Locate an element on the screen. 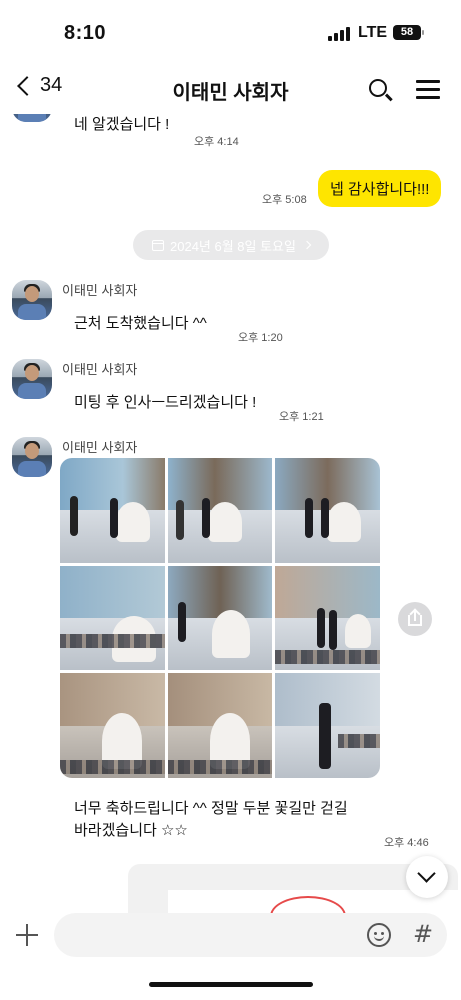 This screenshot has width=461, height=1000. message-time: 오후 4:46 is located at coordinates (406, 843).